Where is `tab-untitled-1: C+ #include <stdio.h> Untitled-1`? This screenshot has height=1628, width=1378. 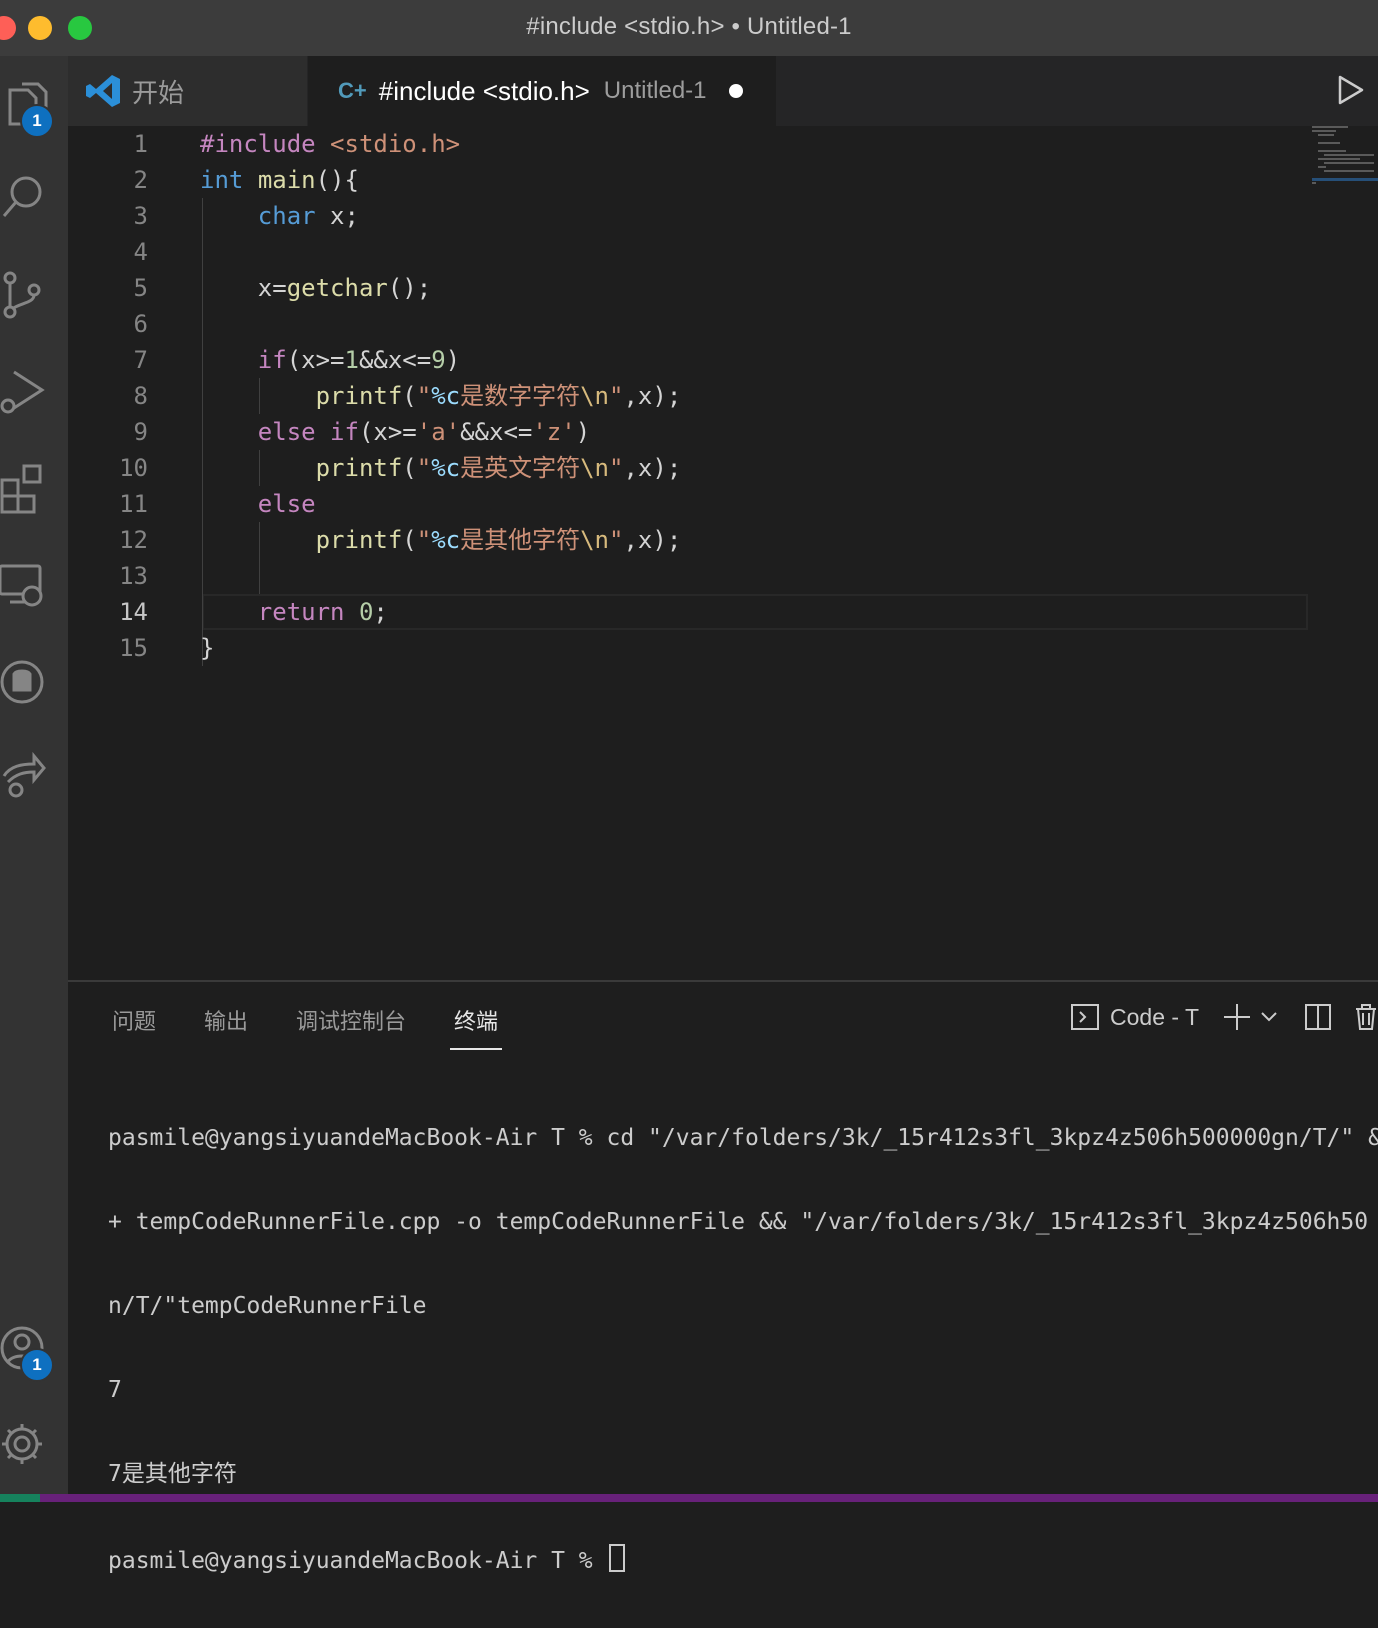 tab-untitled-1: C+ #include <stdio.h> Untitled-1 is located at coordinates (542, 91).